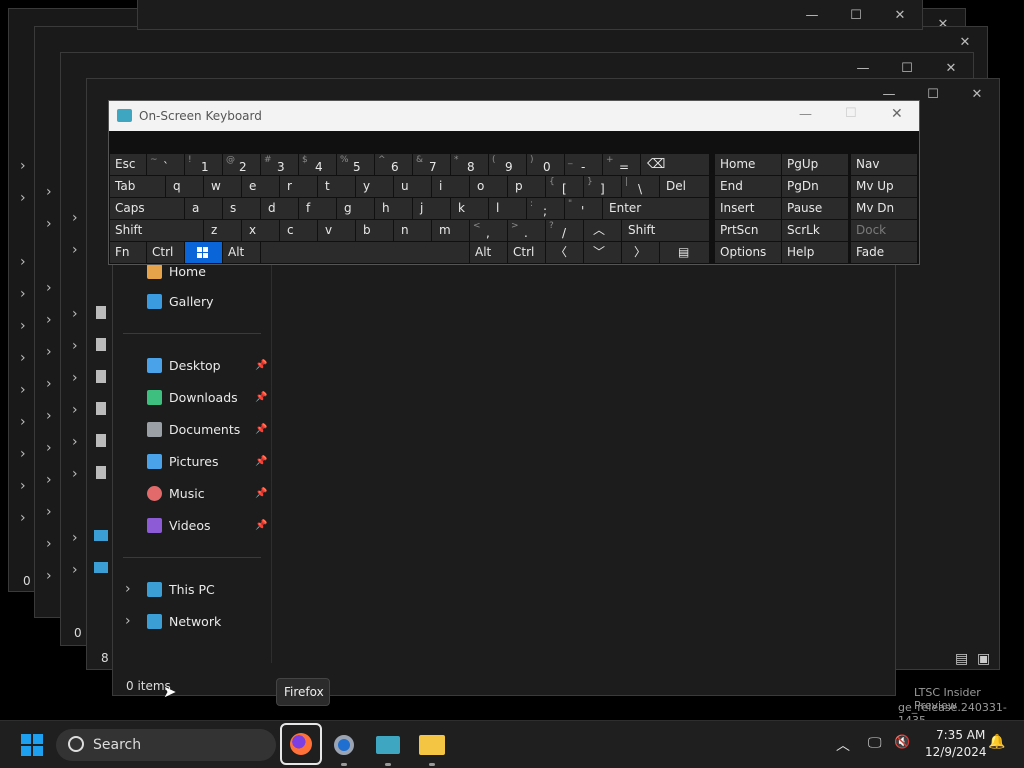  What do you see at coordinates (355, 164) in the screenshot?
I see `key-5: % 5` at bounding box center [355, 164].